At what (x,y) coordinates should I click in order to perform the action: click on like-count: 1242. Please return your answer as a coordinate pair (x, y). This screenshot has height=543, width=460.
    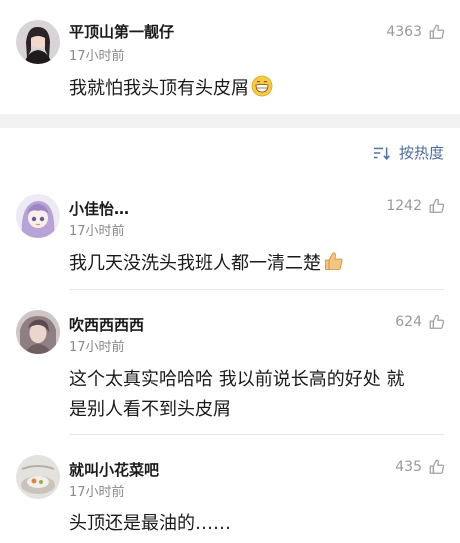
    Looking at the image, I should click on (404, 206).